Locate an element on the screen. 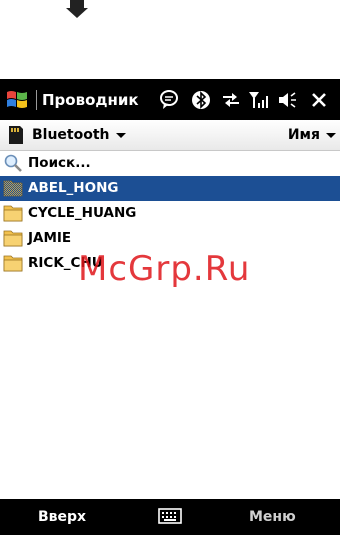 The height and width of the screenshot is (535, 340). up-softkey: Вверх is located at coordinates (62, 517).